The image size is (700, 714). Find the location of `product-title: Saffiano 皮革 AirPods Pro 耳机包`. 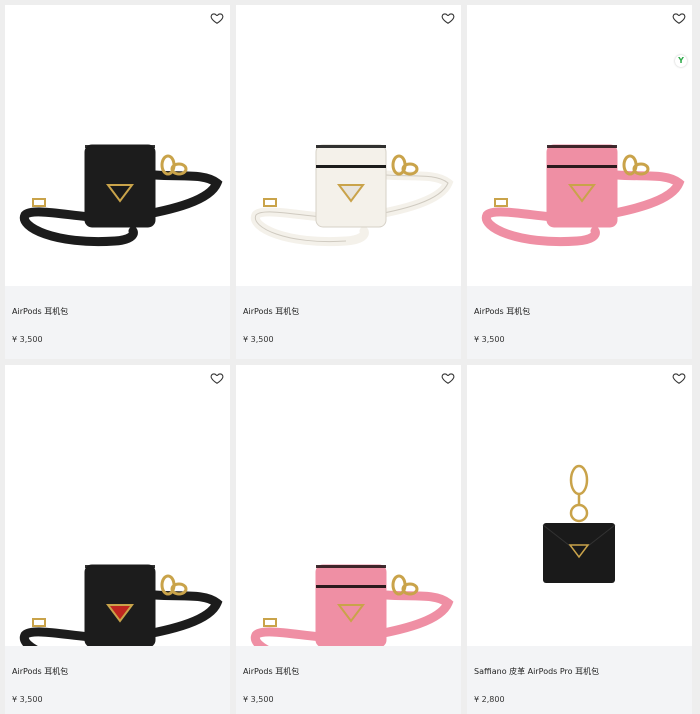

product-title: Saffiano 皮革 AirPods Pro 耳机包 is located at coordinates (536, 671).